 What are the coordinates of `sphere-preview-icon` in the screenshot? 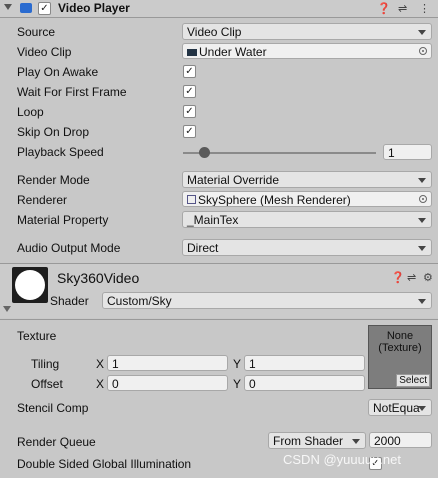 It's located at (30, 285).